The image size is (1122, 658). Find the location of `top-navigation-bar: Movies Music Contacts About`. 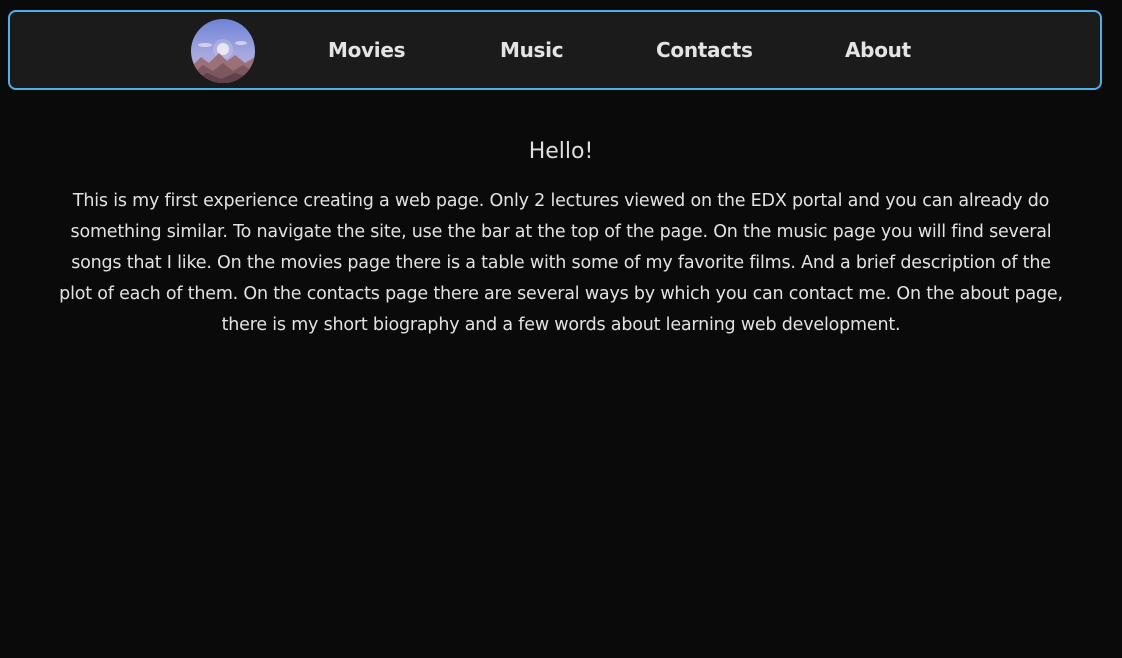

top-navigation-bar: Movies Music Contacts About is located at coordinates (555, 50).